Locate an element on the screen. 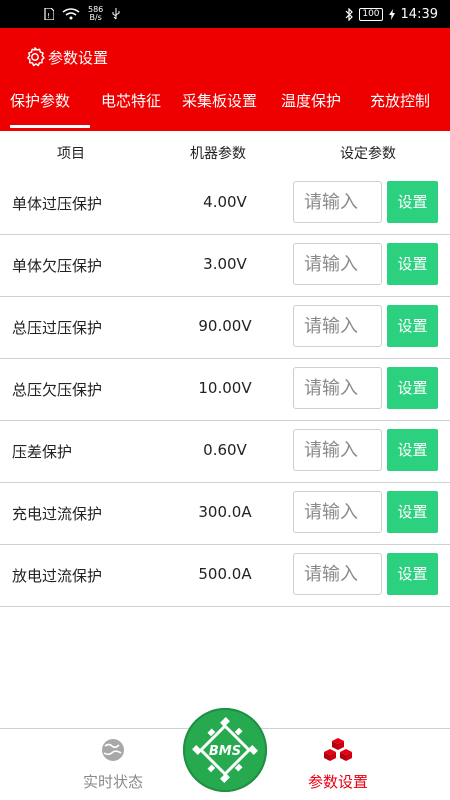 The height and width of the screenshot is (800, 450). column-header-item: 项目 is located at coordinates (71, 154).